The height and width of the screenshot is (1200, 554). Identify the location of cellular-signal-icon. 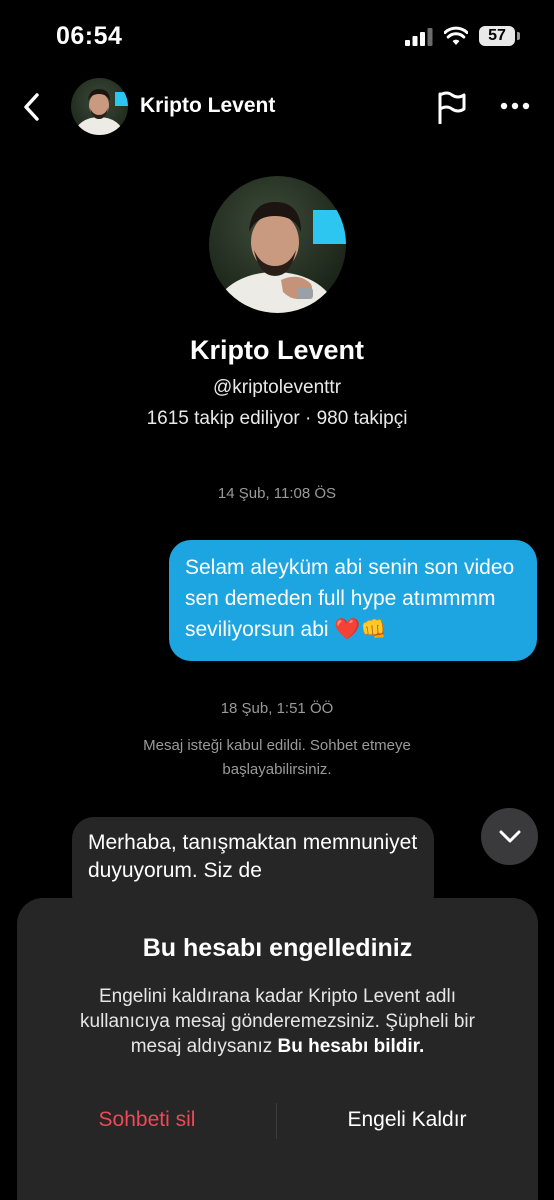
(419, 37).